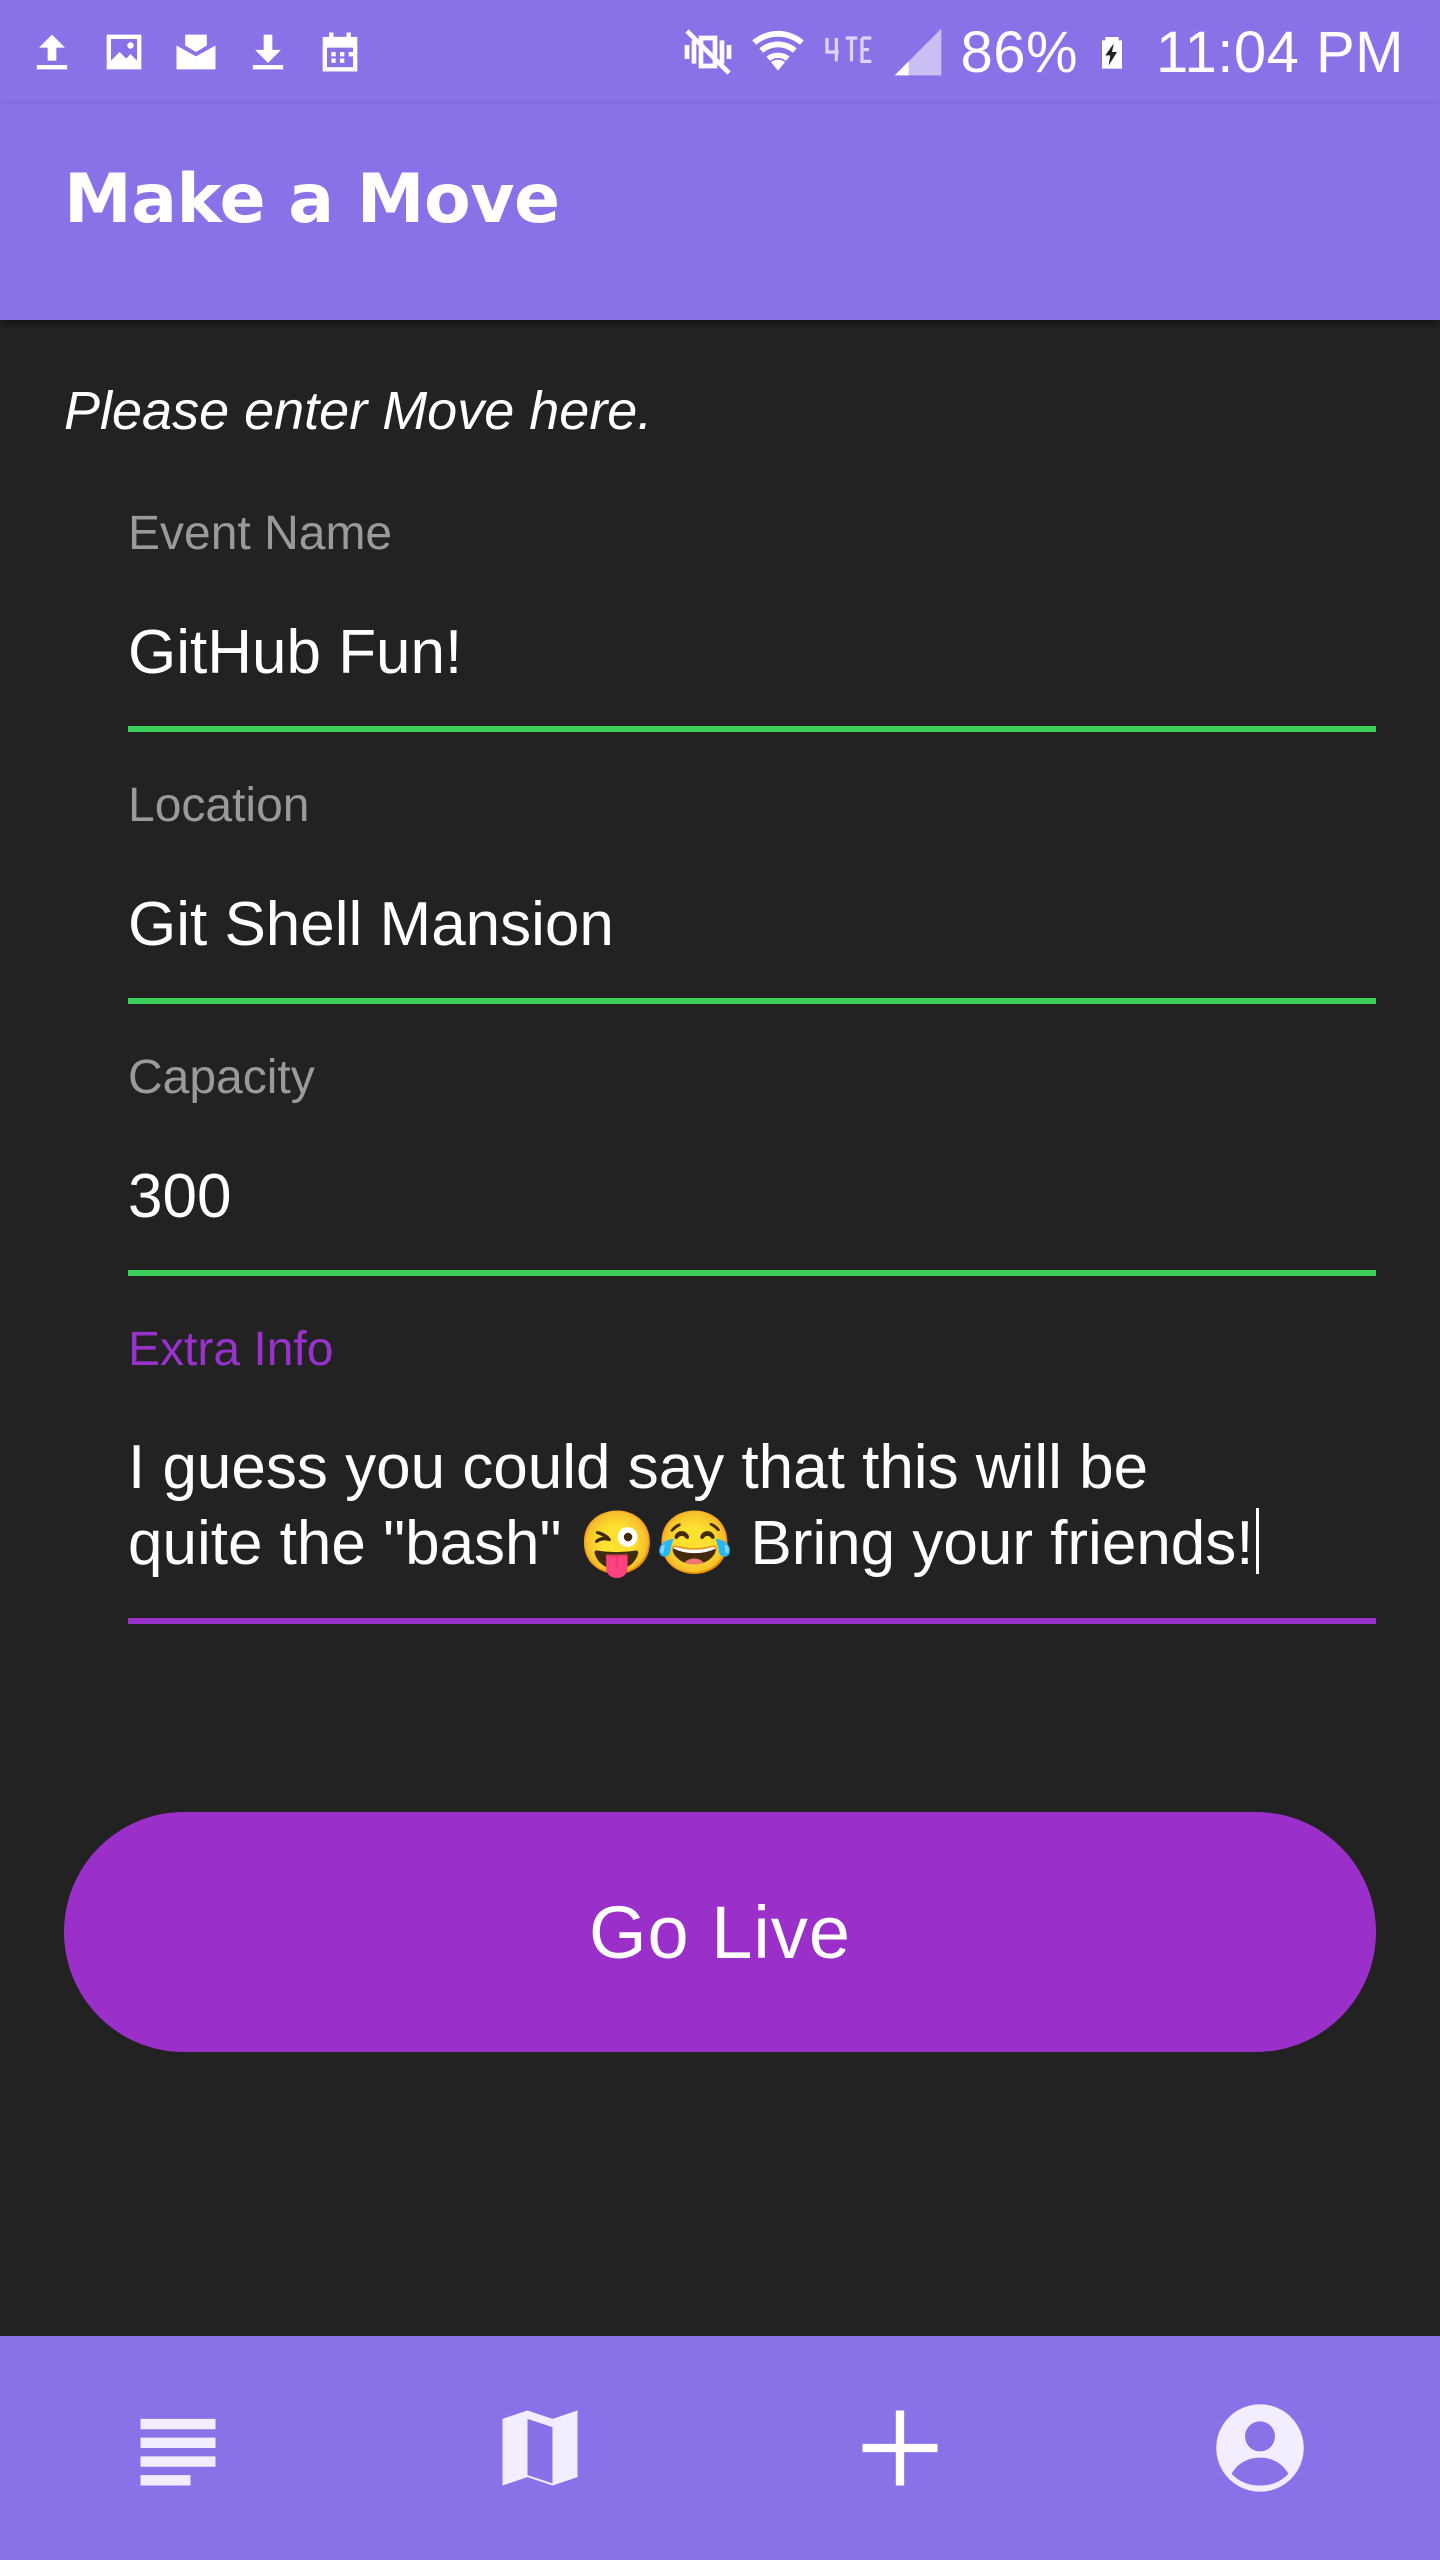 The height and width of the screenshot is (2560, 1440). I want to click on event-name-underline, so click(752, 729).